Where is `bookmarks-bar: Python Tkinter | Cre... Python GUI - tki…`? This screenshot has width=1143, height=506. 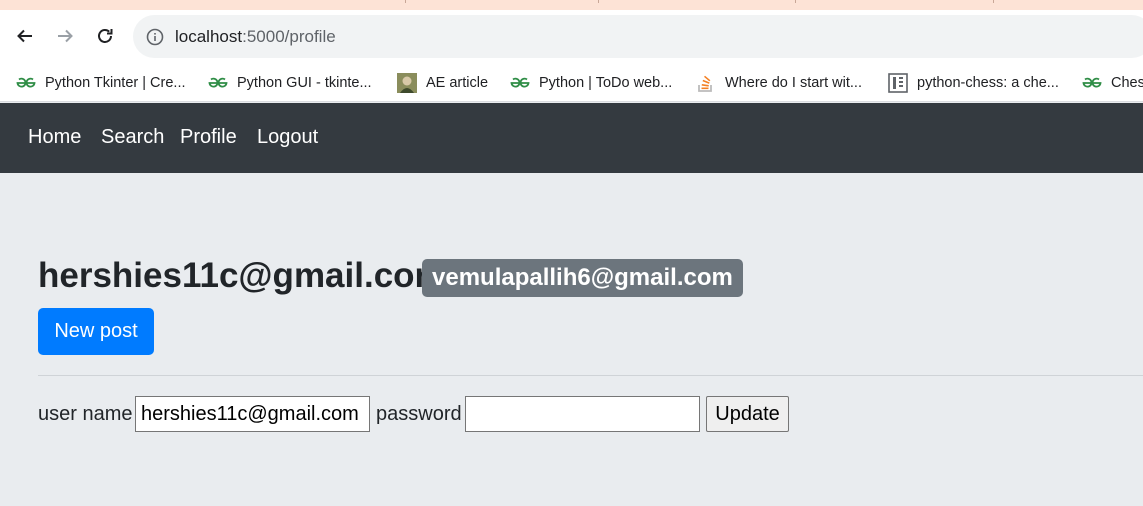
bookmarks-bar: Python Tkinter | Cre... Python GUI - tki… is located at coordinates (571, 83).